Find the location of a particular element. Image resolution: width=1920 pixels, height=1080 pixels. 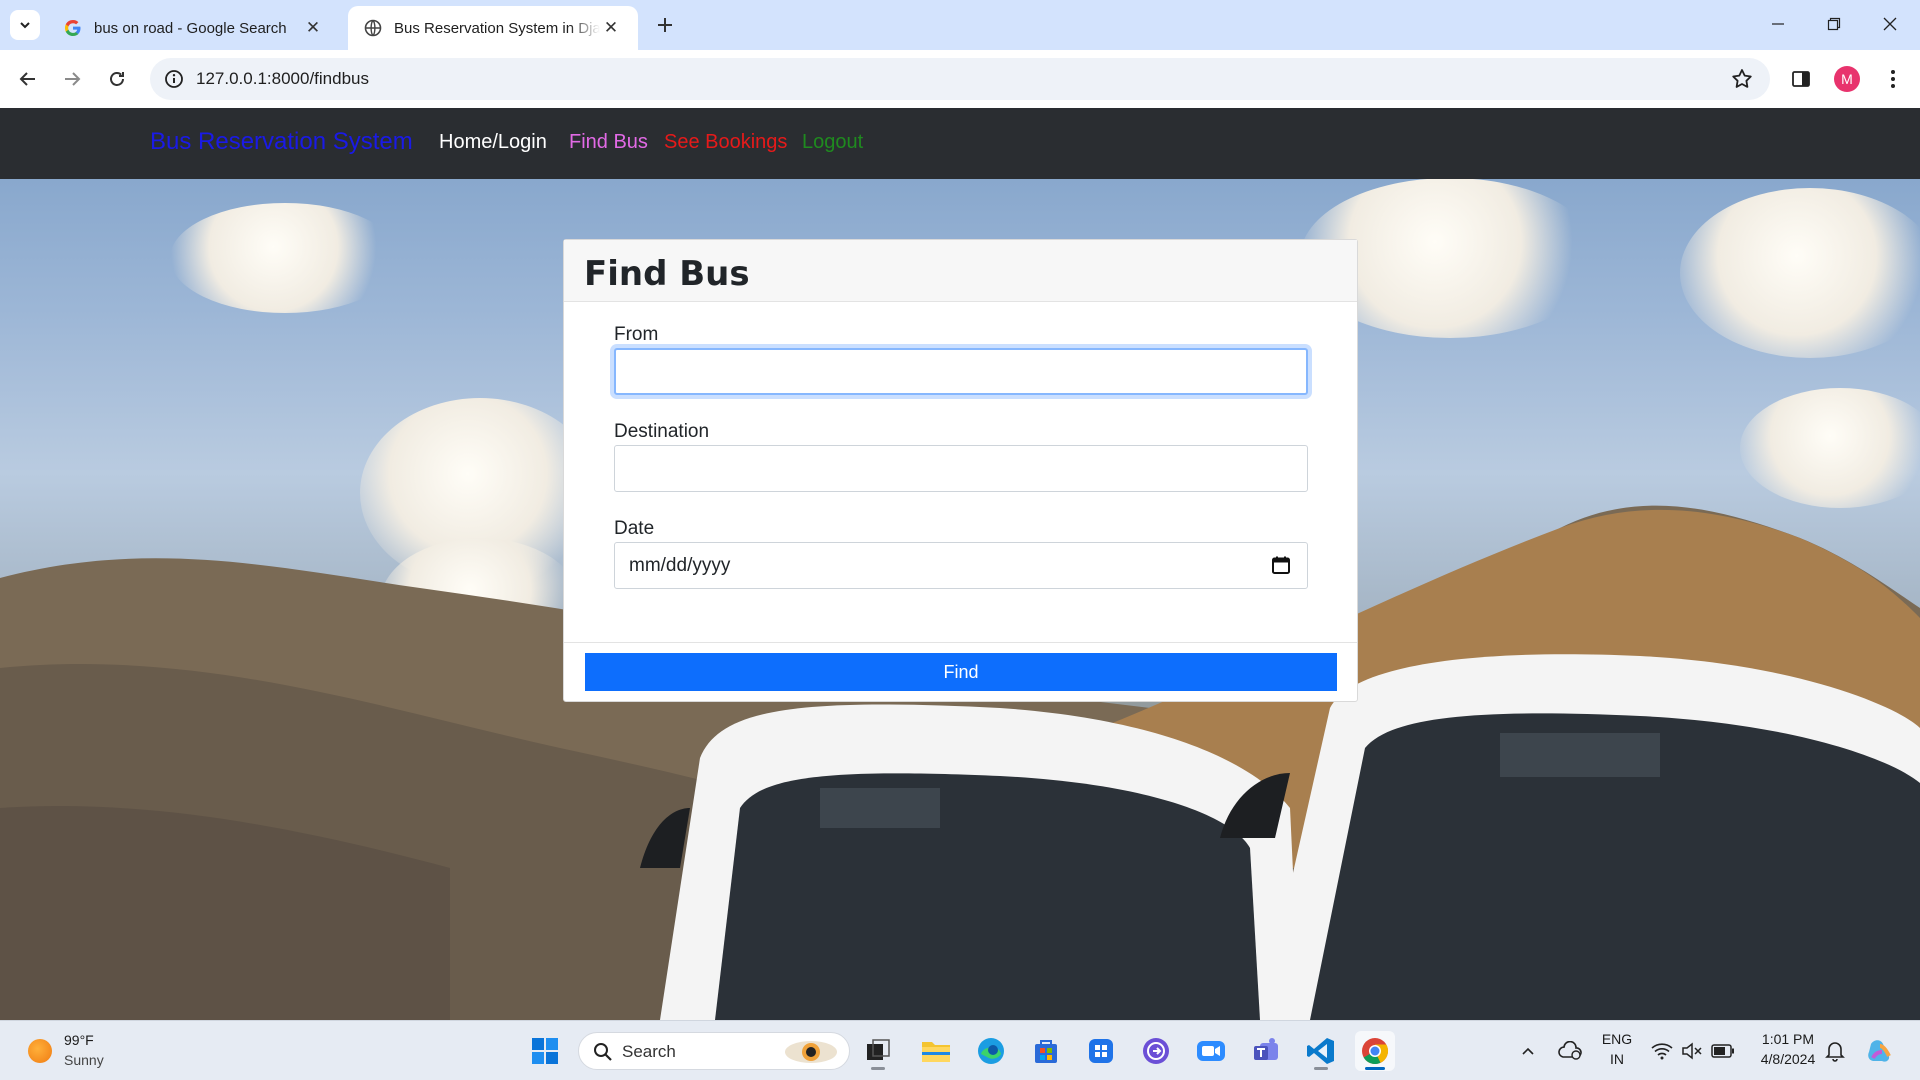

tab-search-button is located at coordinates (25, 25).